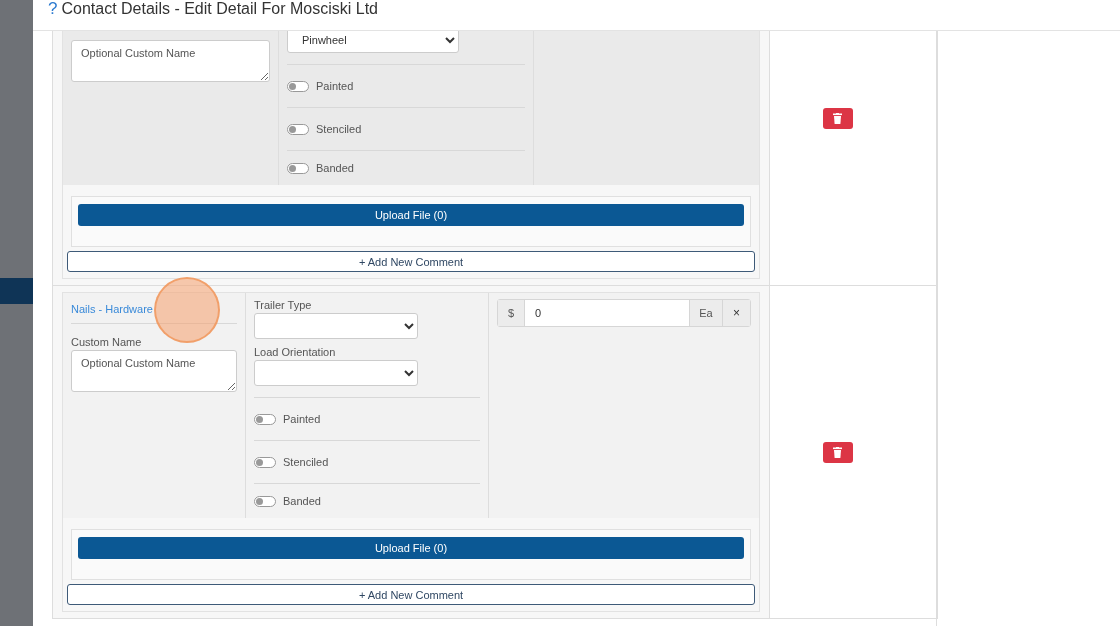  I want to click on clear-button: ×, so click(736, 313).